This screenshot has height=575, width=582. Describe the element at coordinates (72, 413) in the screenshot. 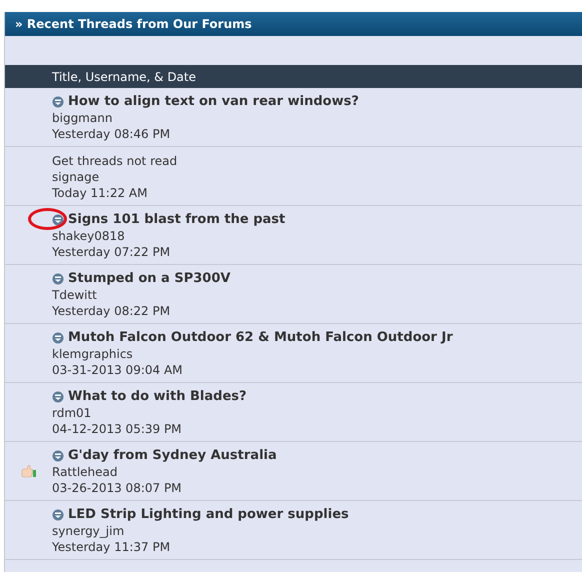

I see `username-text: rdm01` at that location.